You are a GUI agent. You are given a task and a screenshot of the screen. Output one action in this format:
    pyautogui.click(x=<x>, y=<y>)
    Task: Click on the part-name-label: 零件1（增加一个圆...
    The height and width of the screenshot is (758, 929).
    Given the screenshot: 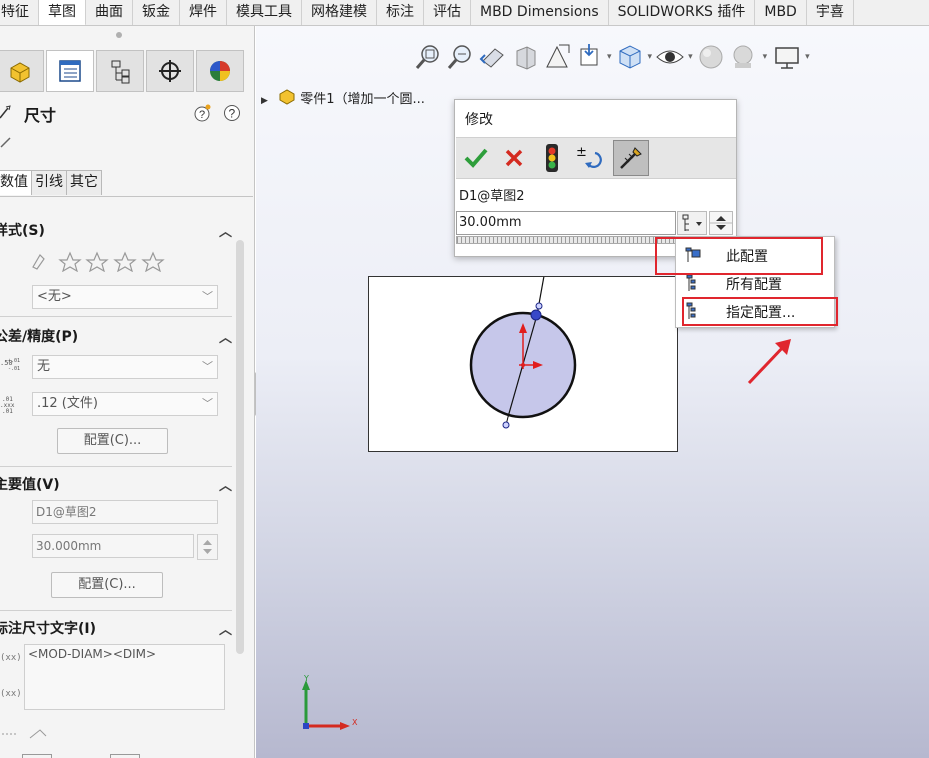 What is the action you would take?
    pyautogui.click(x=362, y=99)
    